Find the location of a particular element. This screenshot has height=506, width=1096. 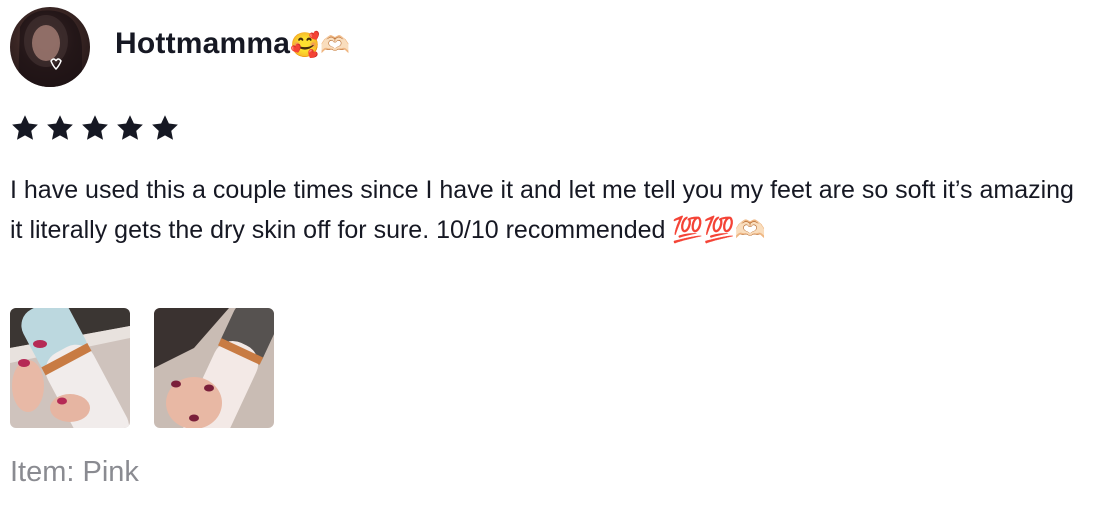

reviewer-username: Hottmamma🥰🫶🏻 is located at coordinates (232, 44).